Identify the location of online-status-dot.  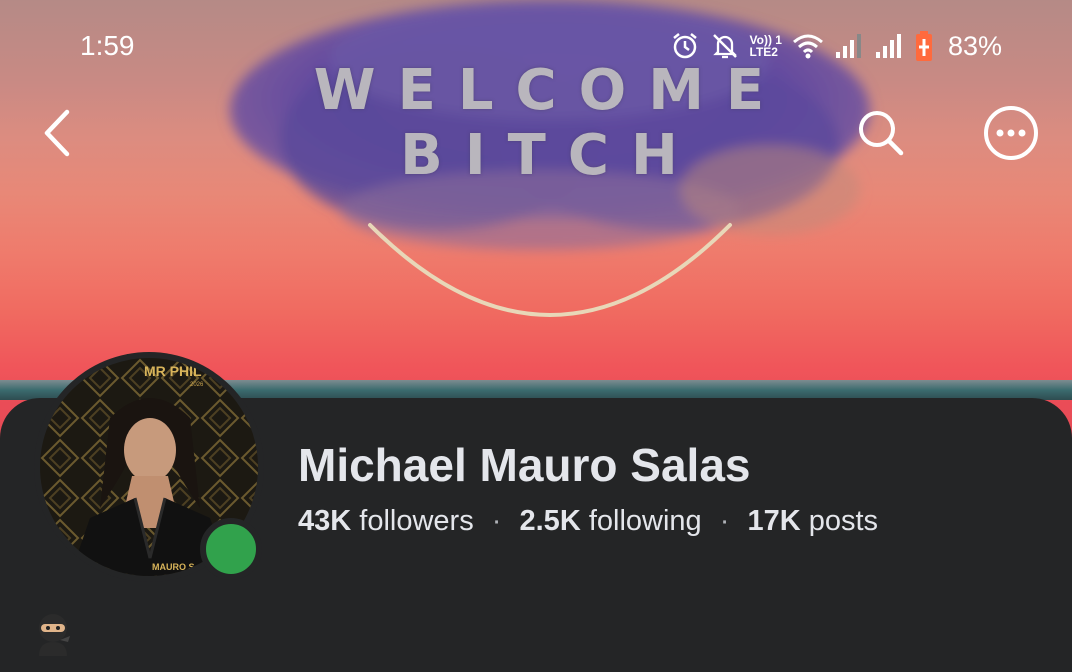
(231, 549).